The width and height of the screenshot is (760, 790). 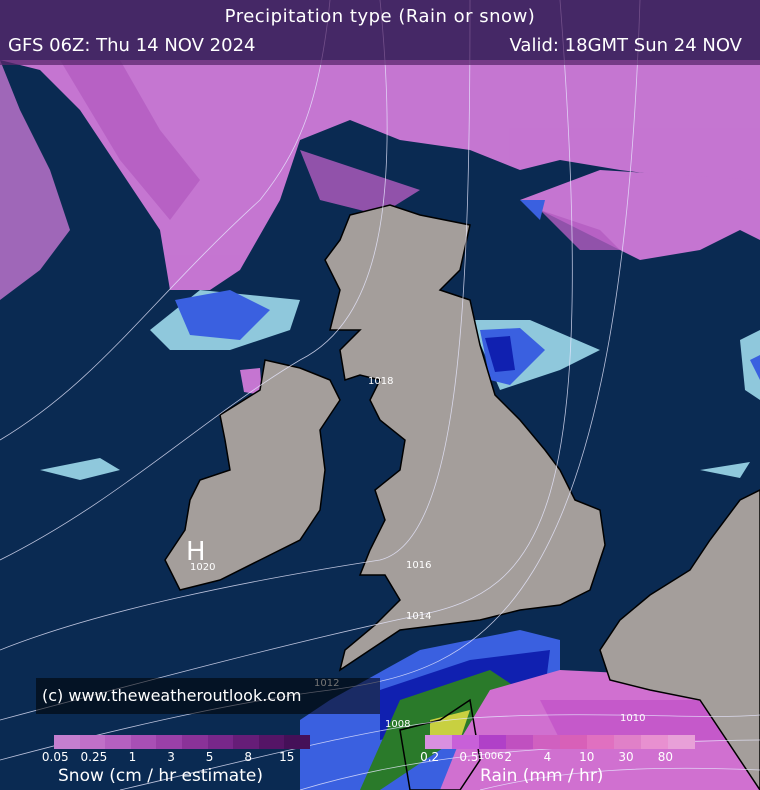 What do you see at coordinates (208, 696) in the screenshot?
I see `credit-link: (c) www.theweatheroutlook.com` at bounding box center [208, 696].